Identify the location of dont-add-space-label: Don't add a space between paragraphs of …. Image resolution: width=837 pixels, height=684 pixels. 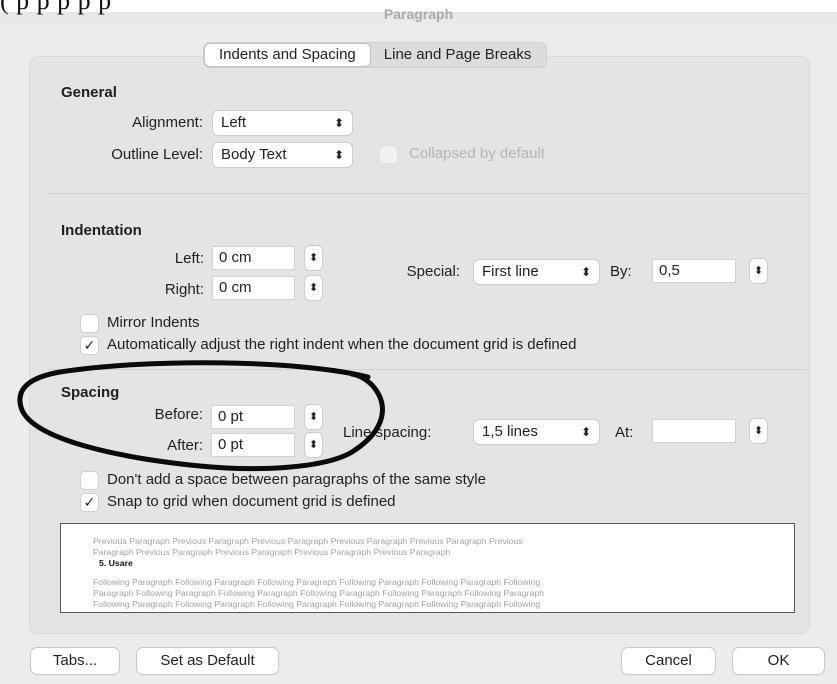
(296, 479).